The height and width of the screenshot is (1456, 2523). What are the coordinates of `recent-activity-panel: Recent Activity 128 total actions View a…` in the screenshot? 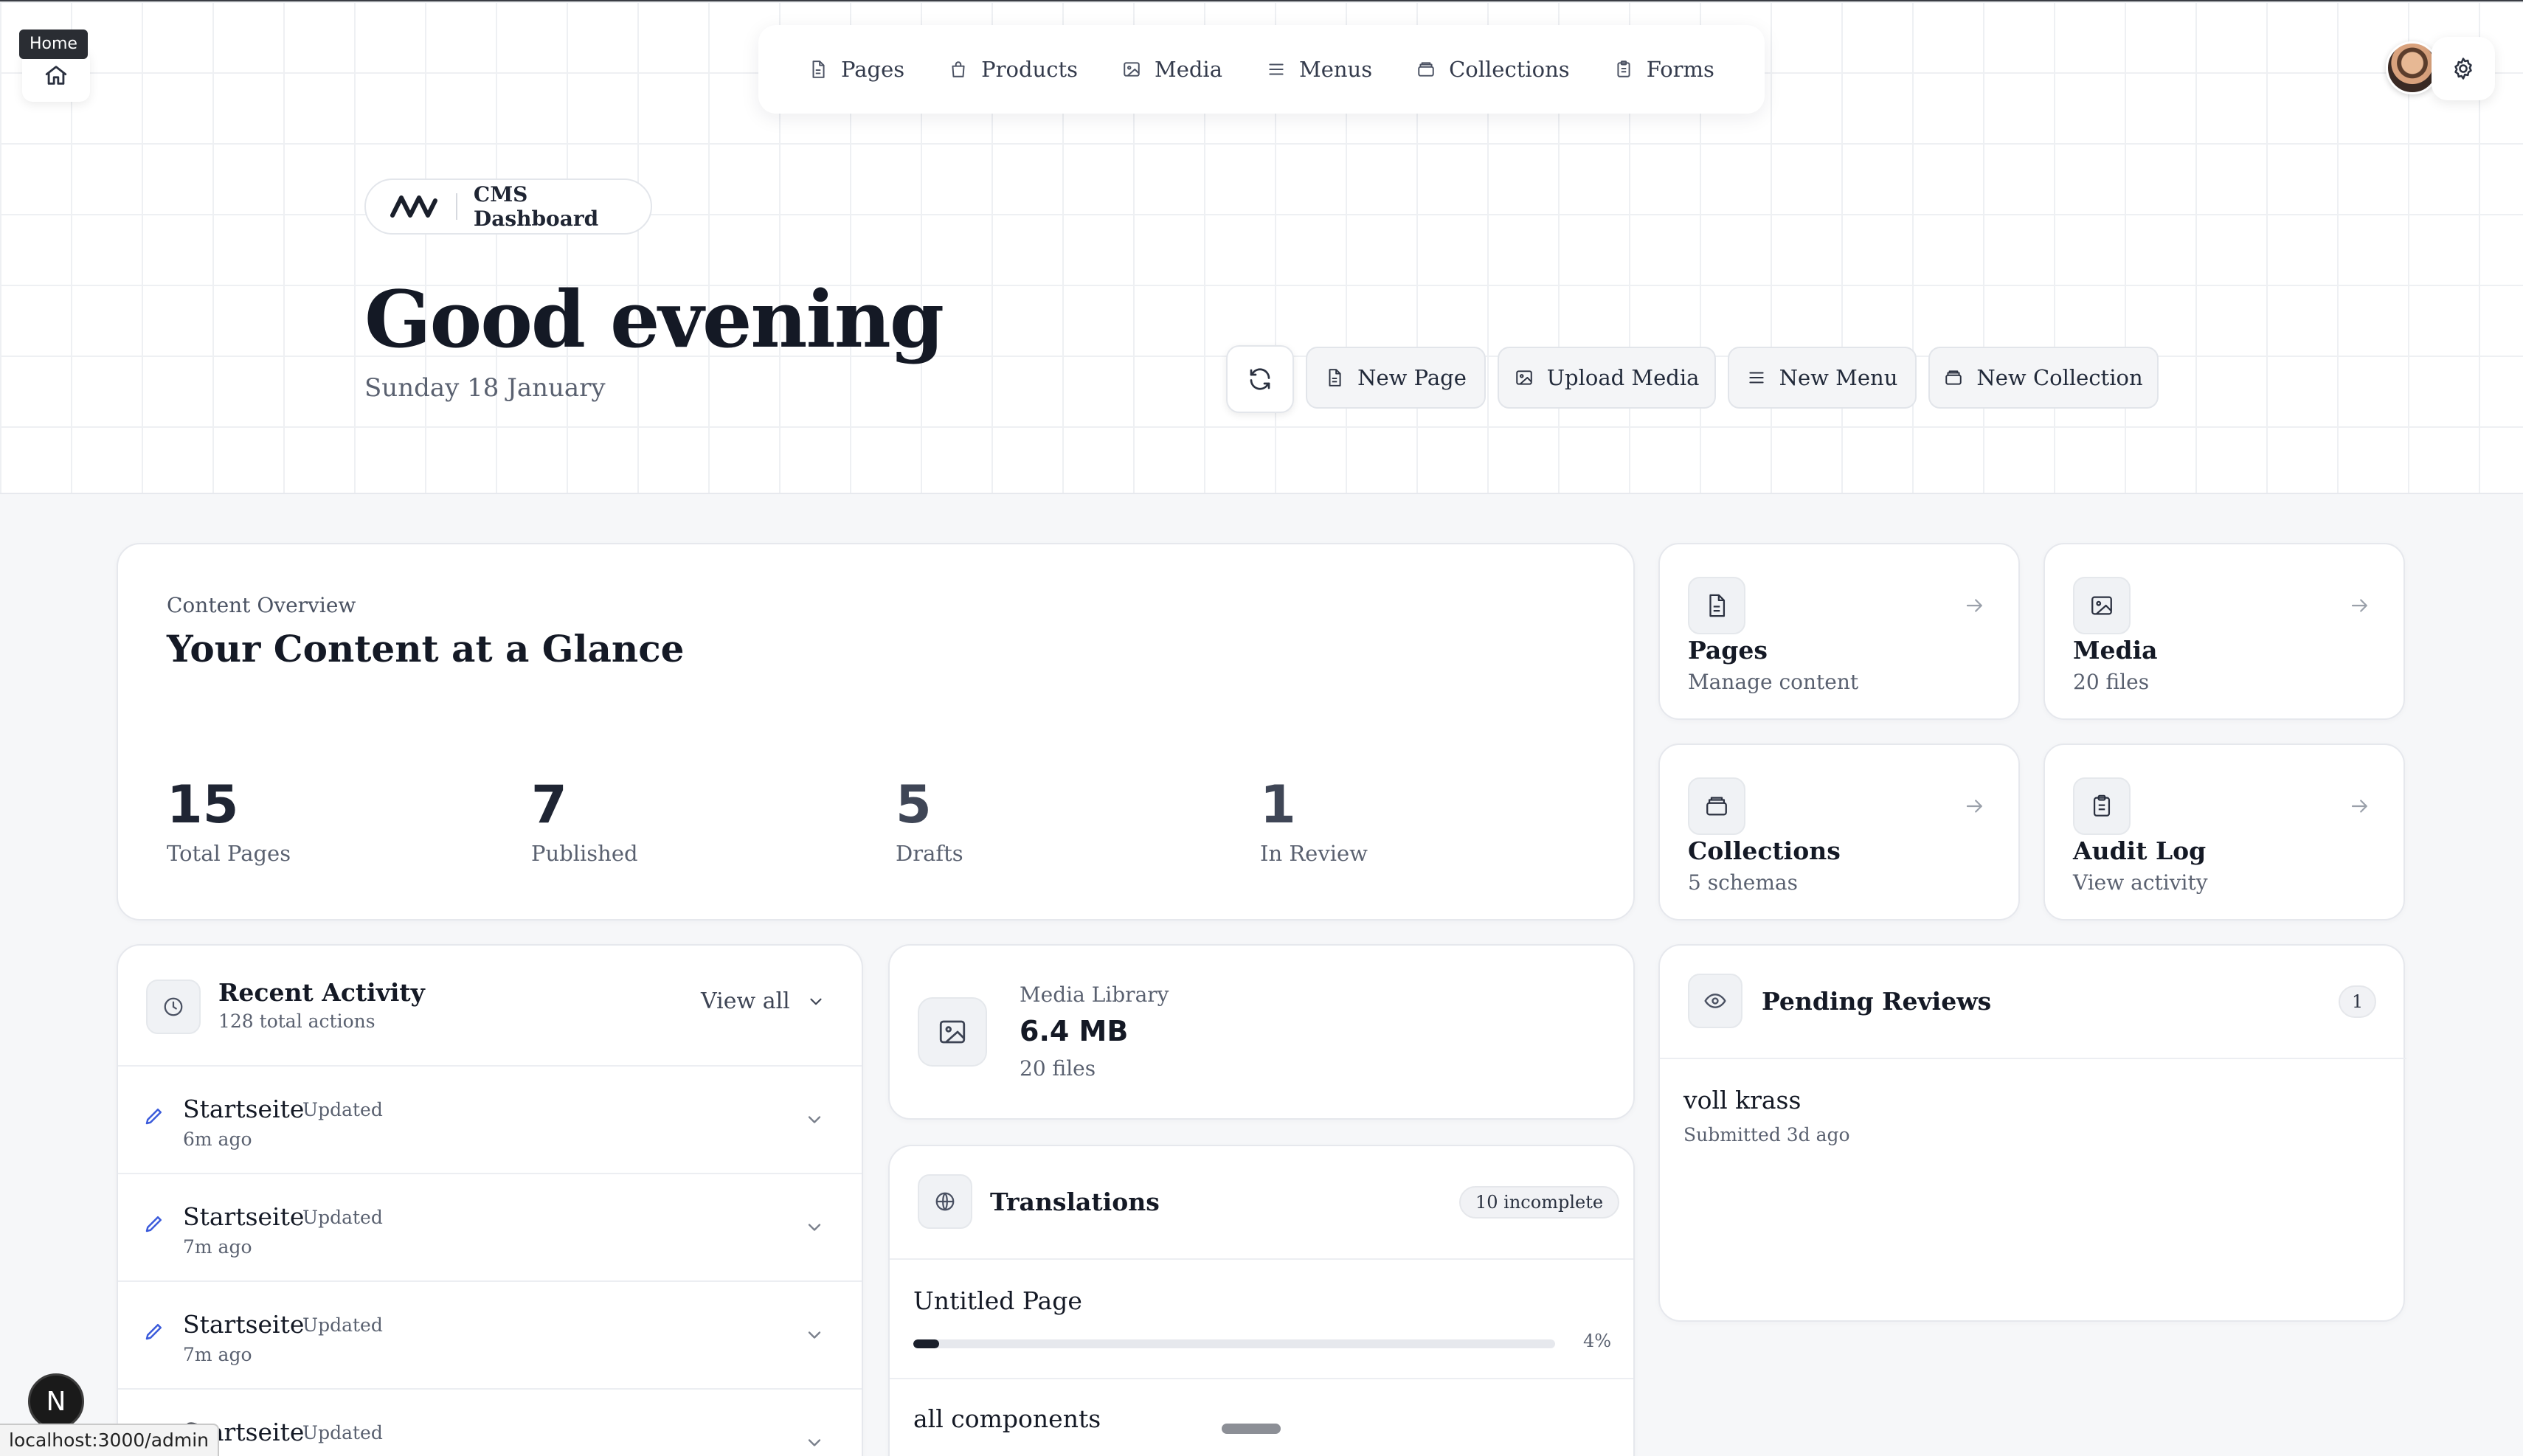 It's located at (490, 1200).